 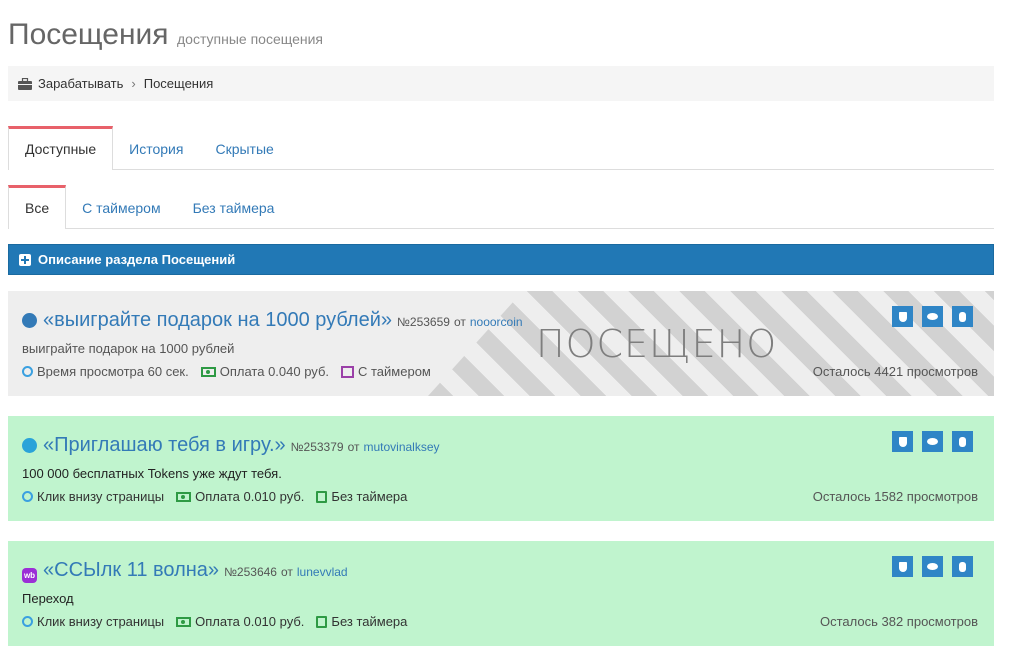 I want to click on visit-remaining: Осталось 4421 просмотров, so click(x=895, y=371).